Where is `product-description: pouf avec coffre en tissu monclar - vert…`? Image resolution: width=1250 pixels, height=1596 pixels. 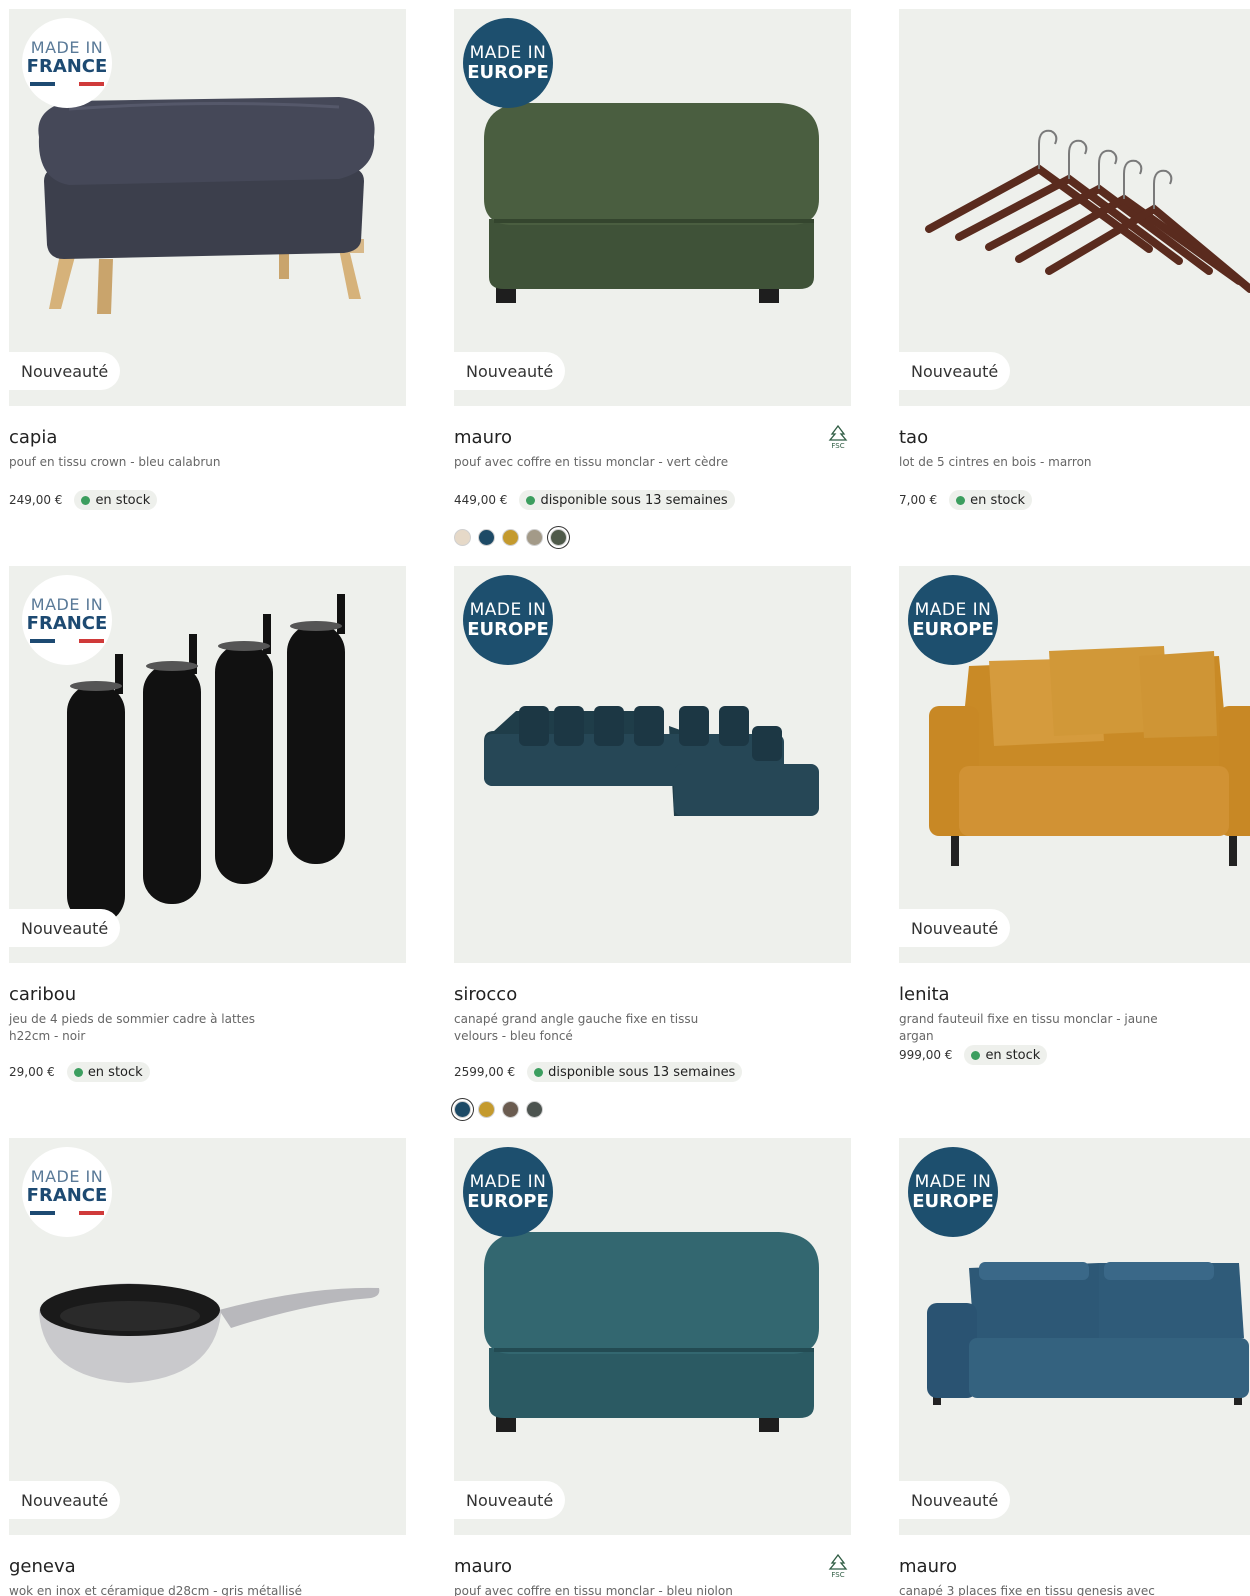
product-description: pouf avec coffre en tissu monclar - vert… is located at coordinates (591, 462).